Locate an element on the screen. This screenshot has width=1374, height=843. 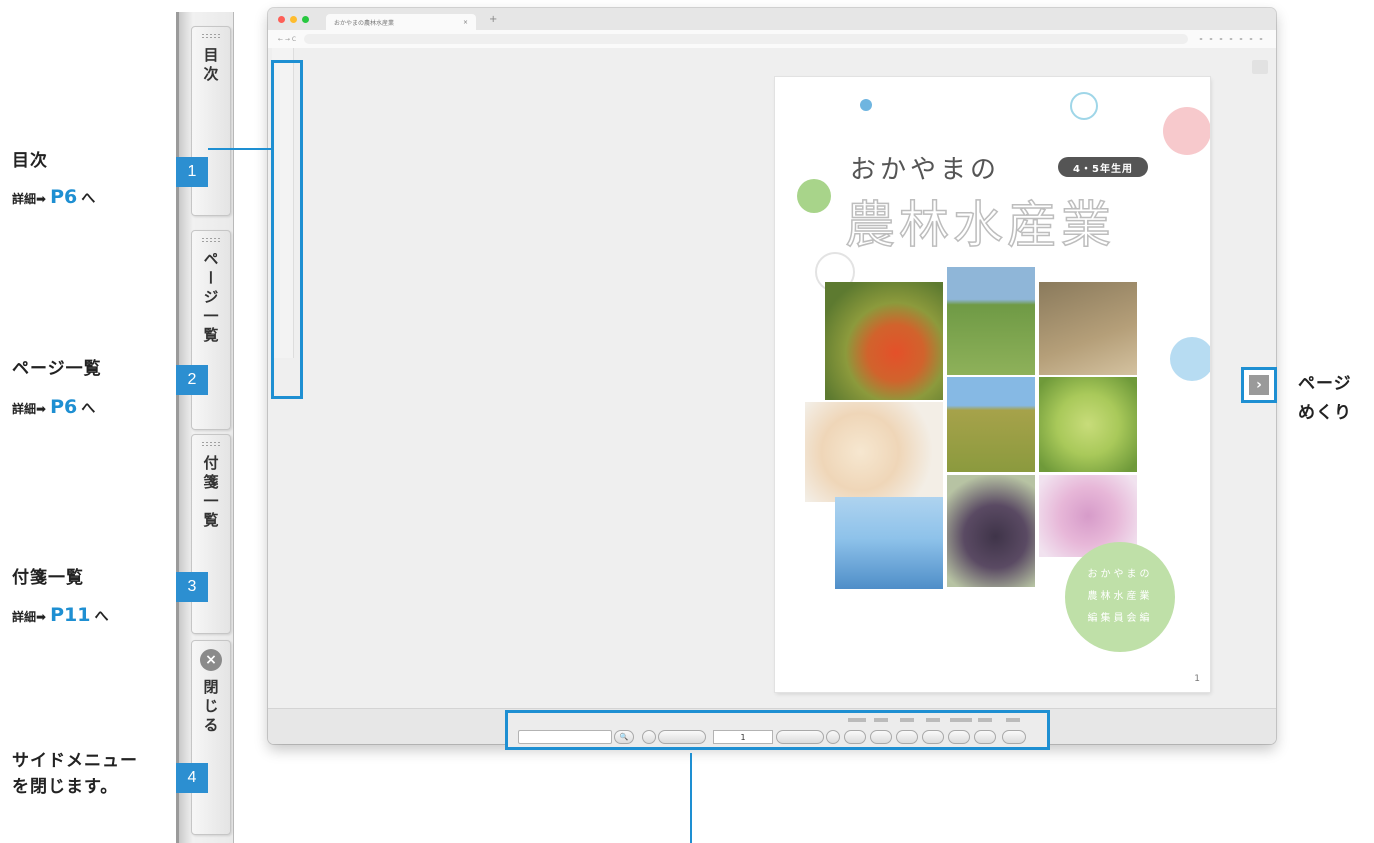
side-menu-highlight is located at coordinates (287, 229).